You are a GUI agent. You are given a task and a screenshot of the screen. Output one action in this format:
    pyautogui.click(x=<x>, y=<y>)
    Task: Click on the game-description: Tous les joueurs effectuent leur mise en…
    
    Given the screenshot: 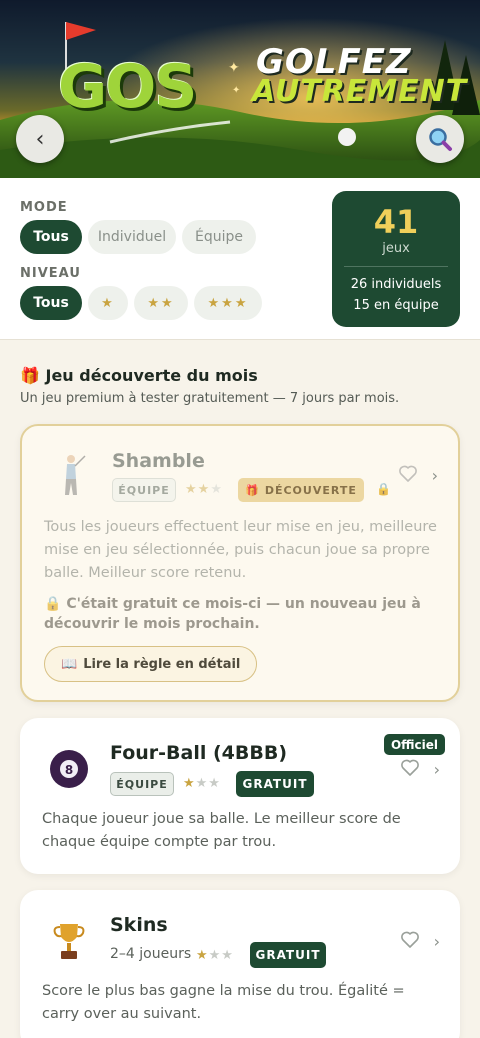 What is the action you would take?
    pyautogui.click(x=240, y=550)
    